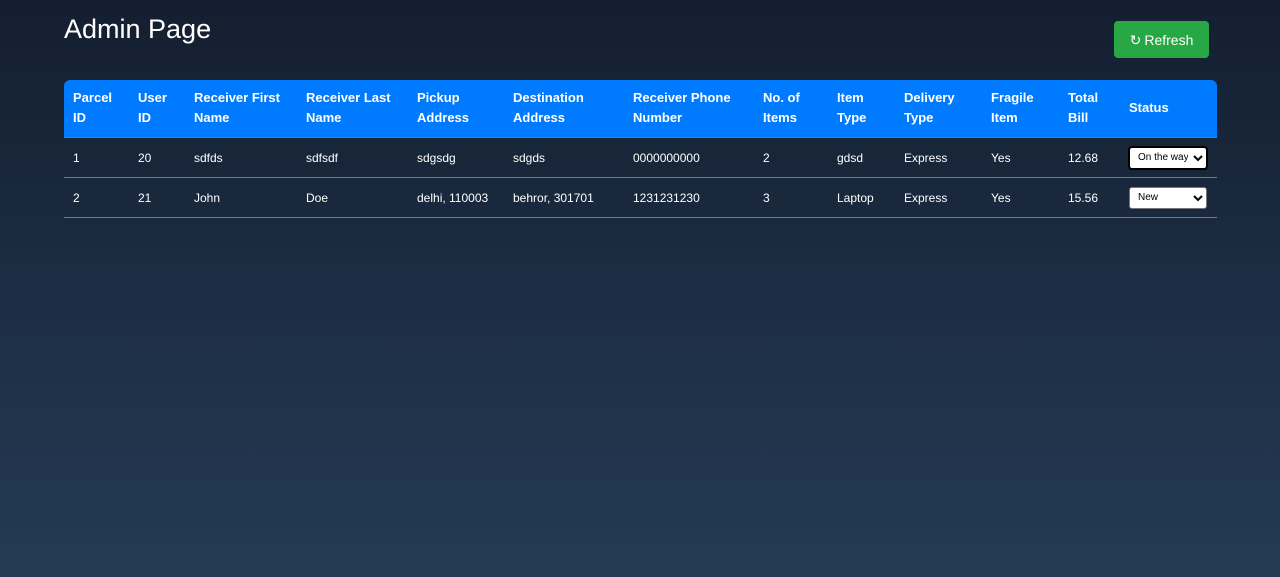 The image size is (1280, 577). Describe the element at coordinates (352, 197) in the screenshot. I see `cell-receiver-last-name: Doe` at that location.